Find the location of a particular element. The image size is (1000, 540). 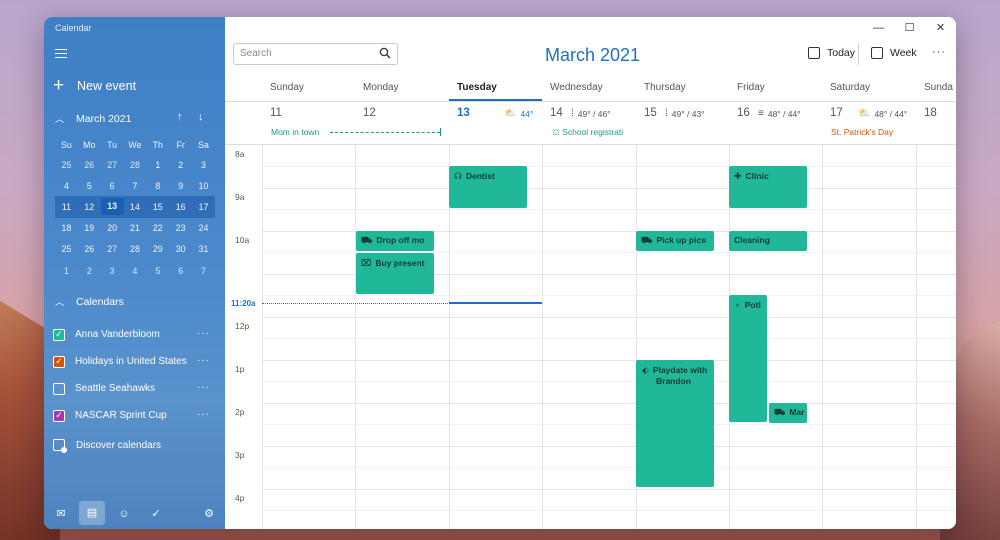

event-buy-present: ⌧ Buy present is located at coordinates (395, 273).